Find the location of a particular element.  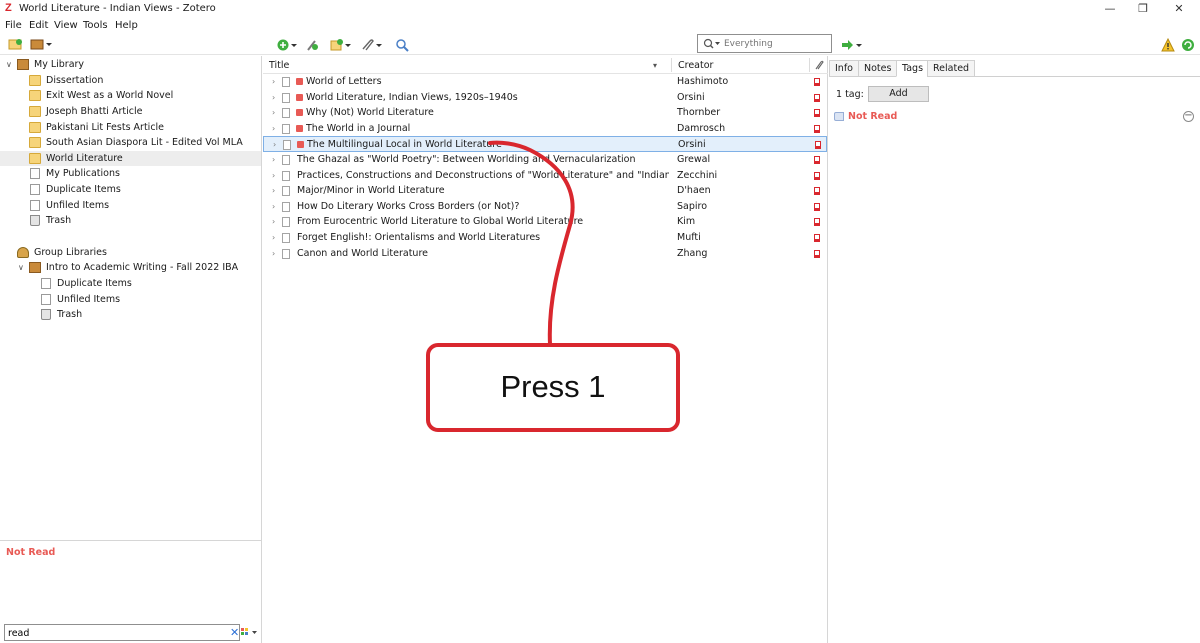

tag-entry: Not Read is located at coordinates (872, 116).